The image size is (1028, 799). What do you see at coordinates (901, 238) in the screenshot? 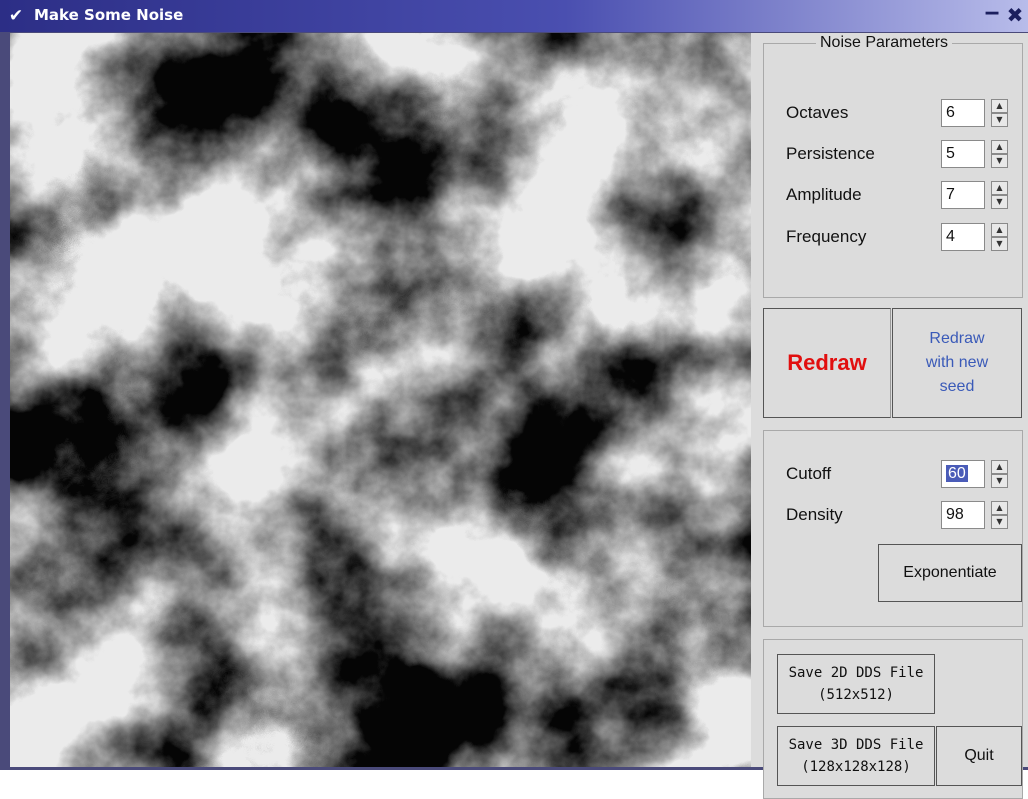
I see `frequency-row: Frequency 4 ▲ ▼` at bounding box center [901, 238].